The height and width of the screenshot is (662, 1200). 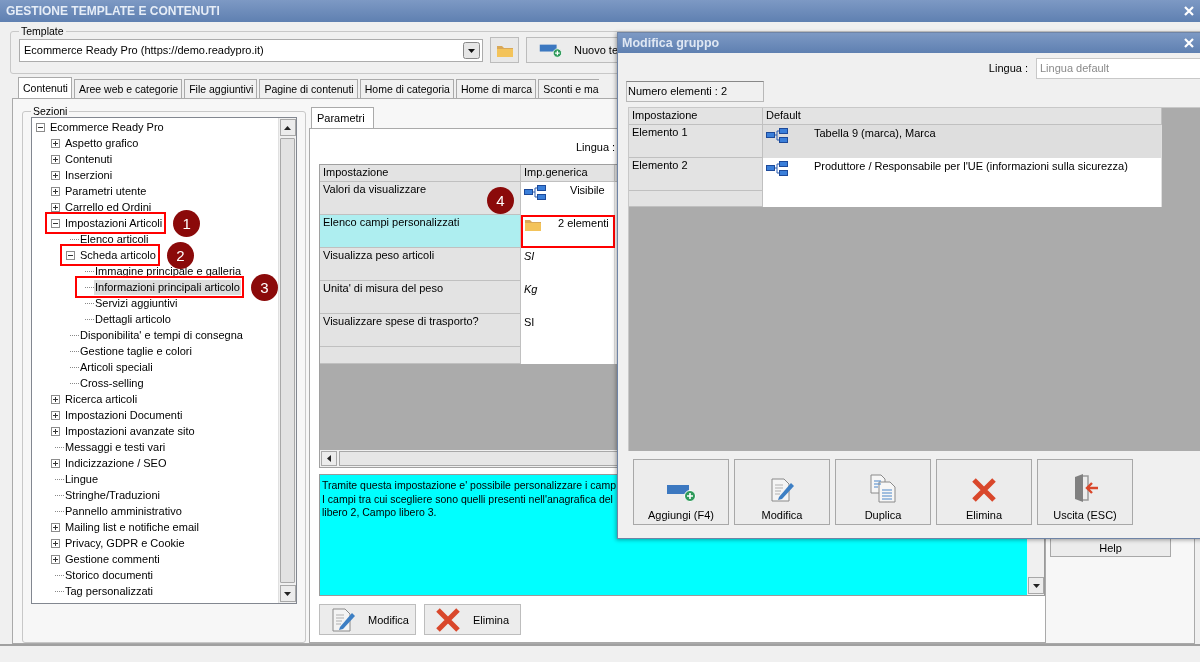 What do you see at coordinates (109, 575) in the screenshot?
I see `tree-item: Storico documenti` at bounding box center [109, 575].